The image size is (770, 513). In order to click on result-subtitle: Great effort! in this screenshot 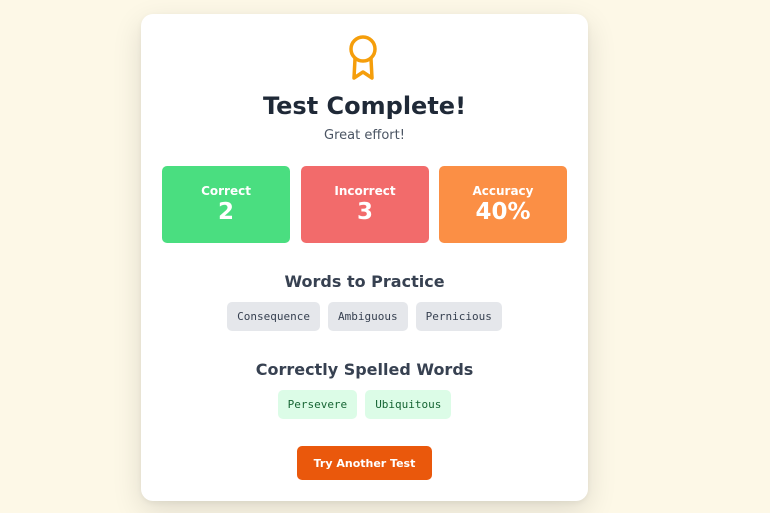, I will do `click(364, 135)`.